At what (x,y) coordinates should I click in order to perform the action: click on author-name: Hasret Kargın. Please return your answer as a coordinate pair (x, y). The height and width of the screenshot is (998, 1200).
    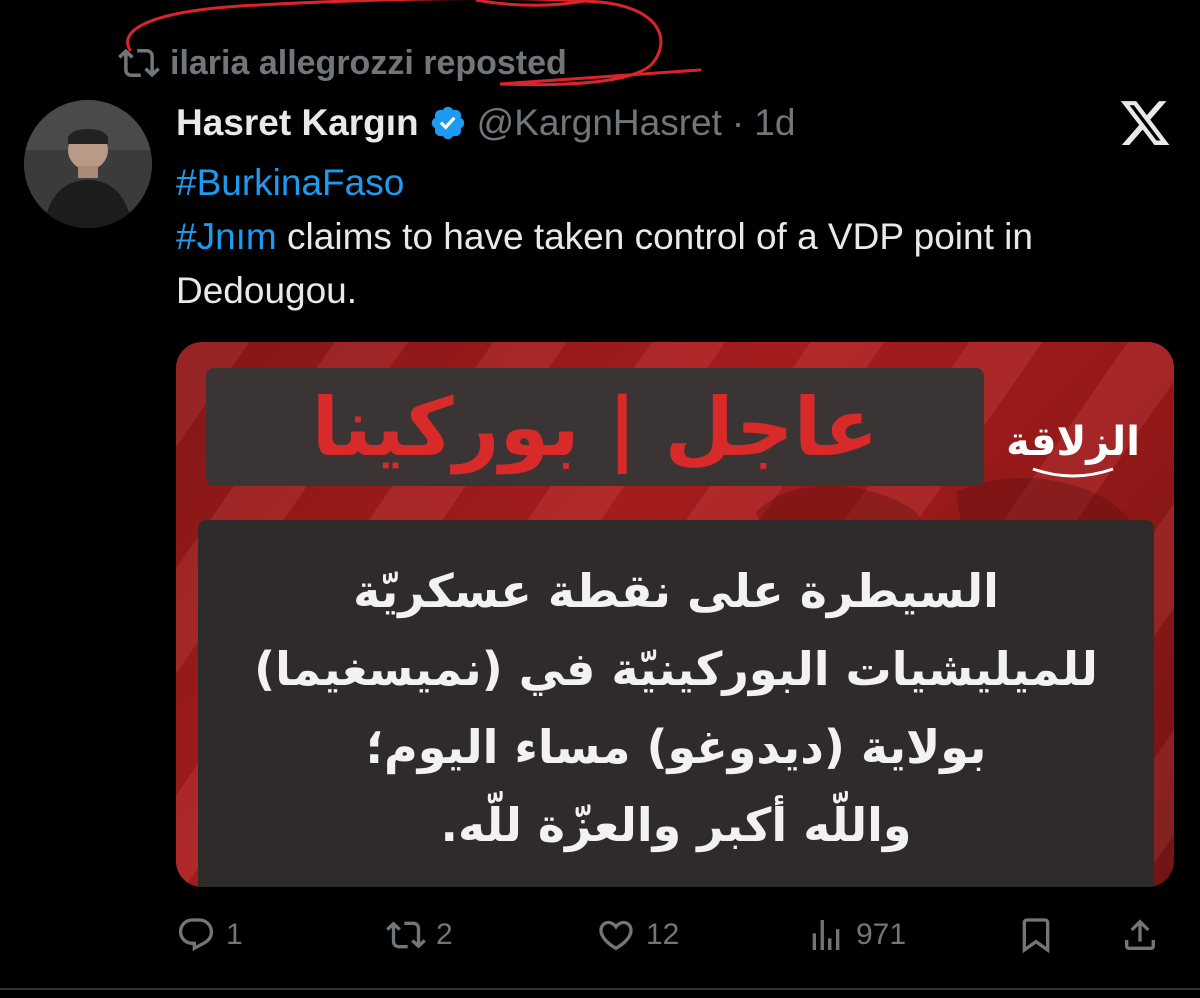
    Looking at the image, I should click on (297, 123).